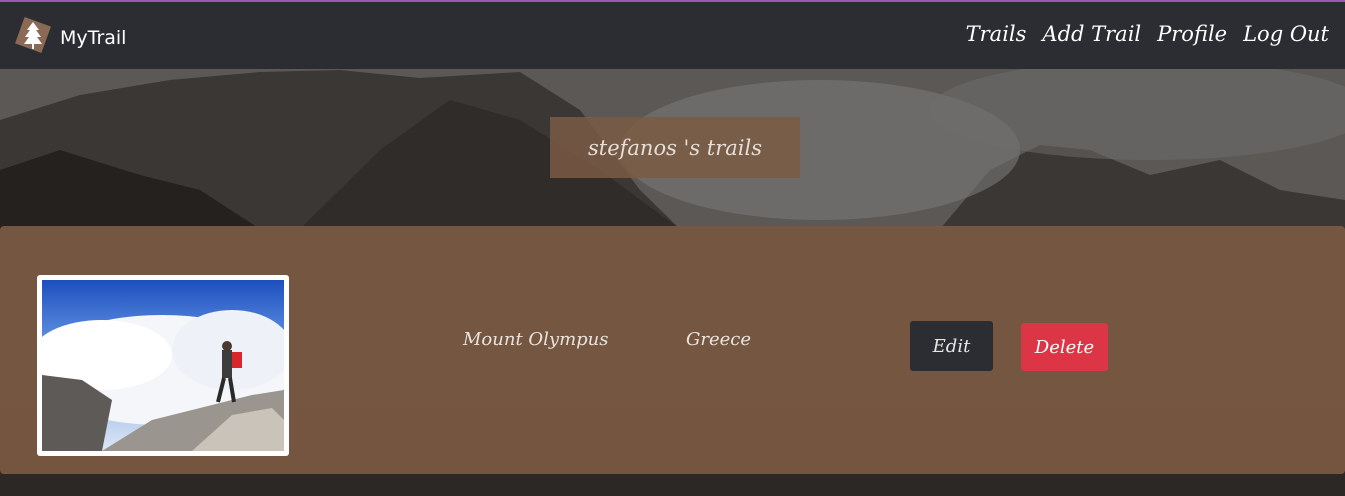 This screenshot has width=1345, height=496. What do you see at coordinates (719, 339) in the screenshot?
I see `trail-country: Greece` at bounding box center [719, 339].